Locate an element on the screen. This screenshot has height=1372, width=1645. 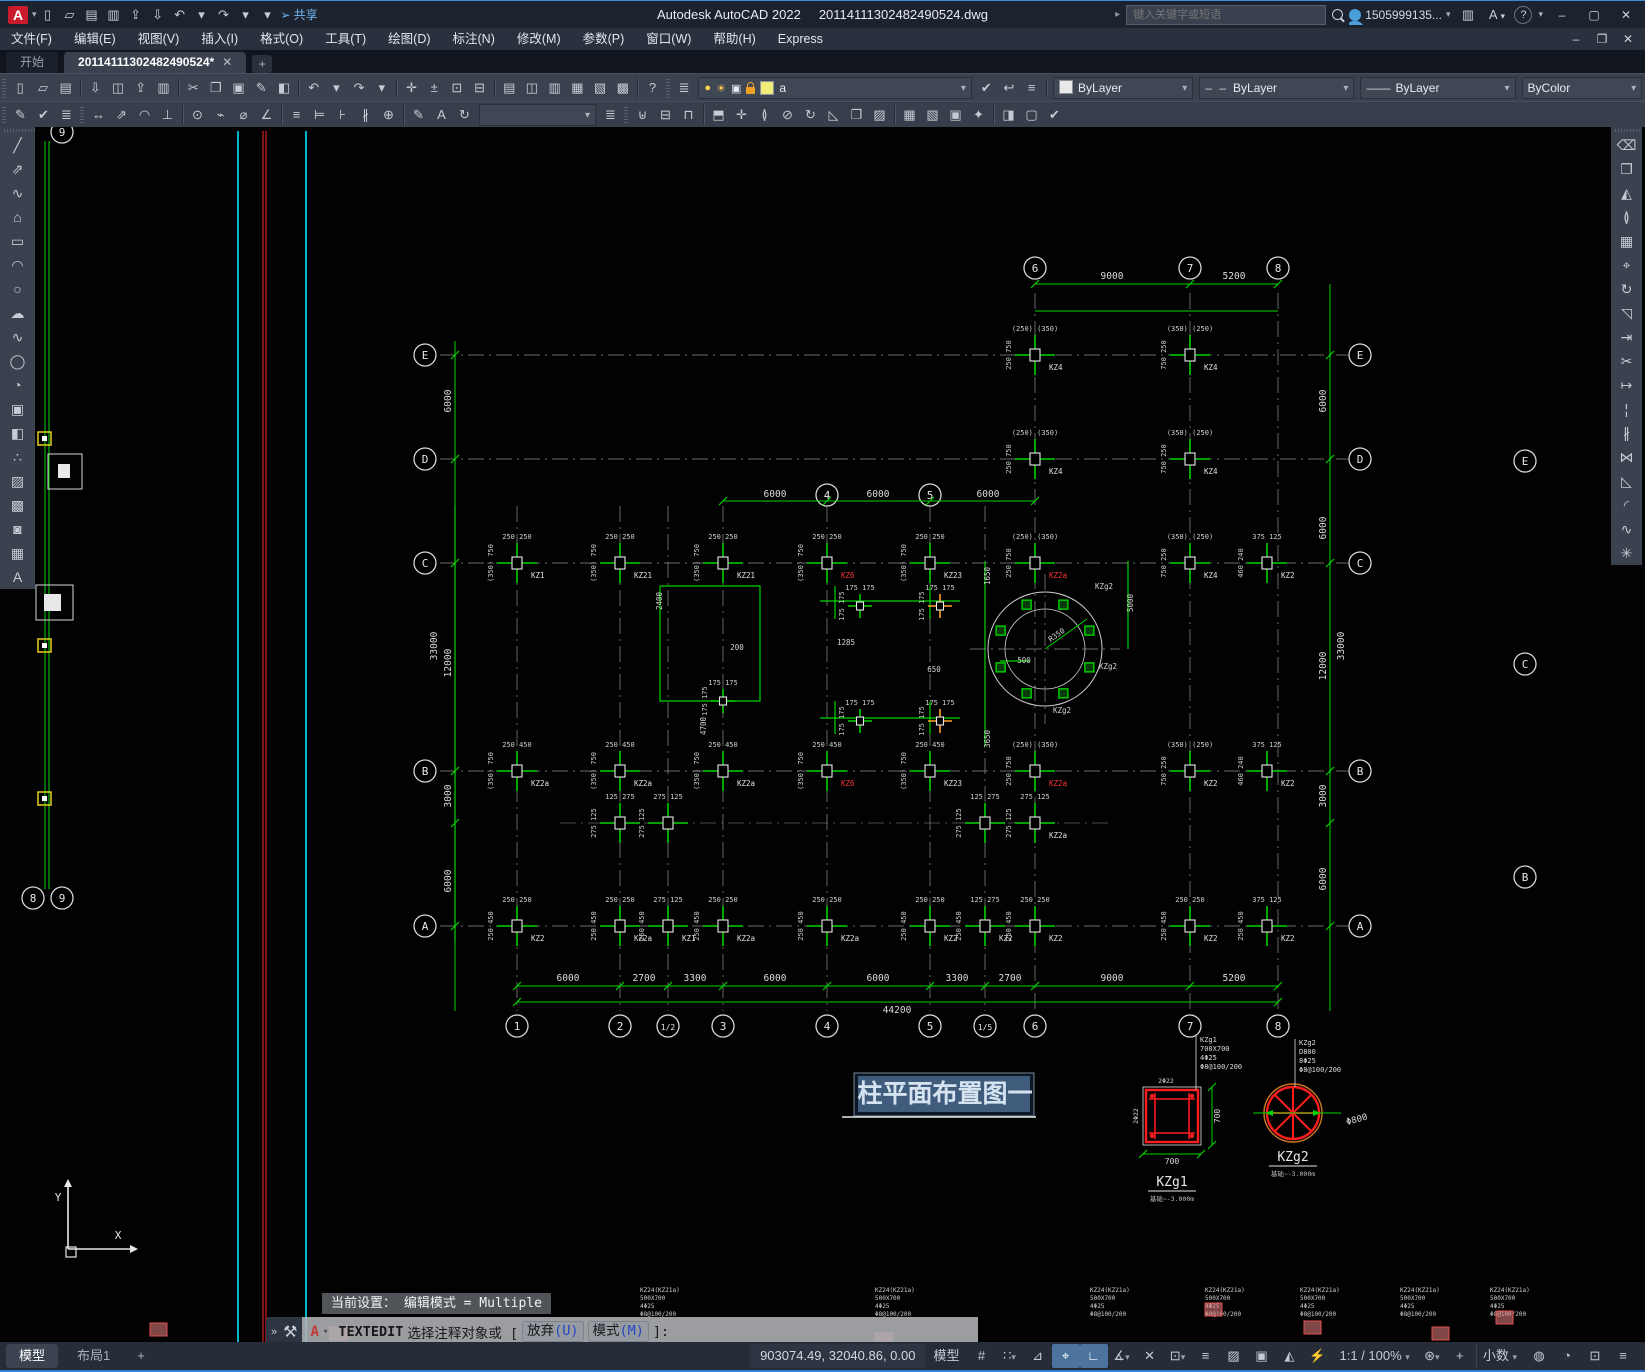
tab-current-drawing: 20114111302482490524* ✕ is located at coordinates (155, 62).